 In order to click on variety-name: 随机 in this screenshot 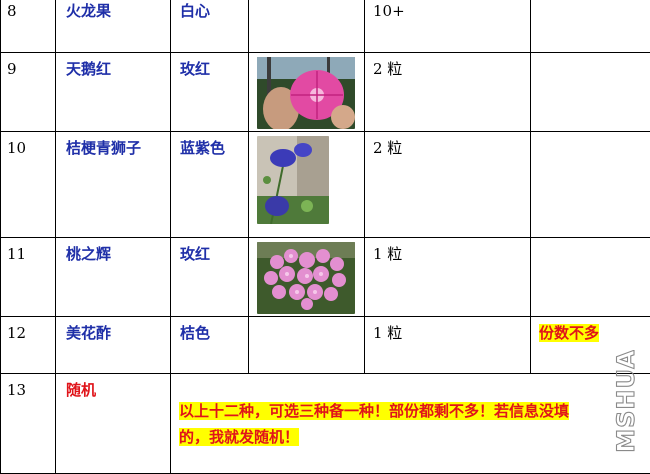, I will do `click(113, 424)`.